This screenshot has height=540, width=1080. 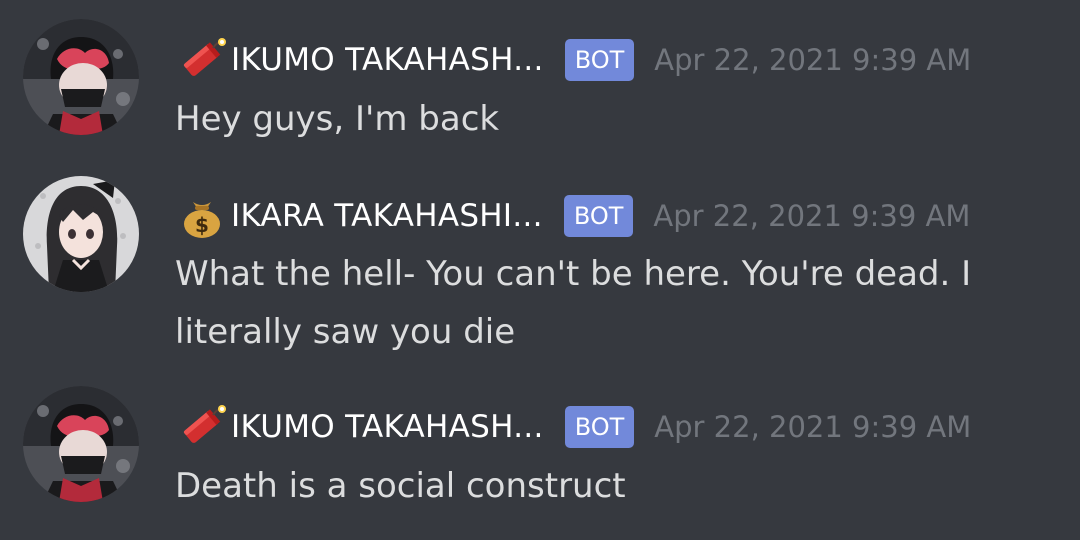 What do you see at coordinates (337, 119) in the screenshot?
I see `message-content: Hey guys, I'm back` at bounding box center [337, 119].